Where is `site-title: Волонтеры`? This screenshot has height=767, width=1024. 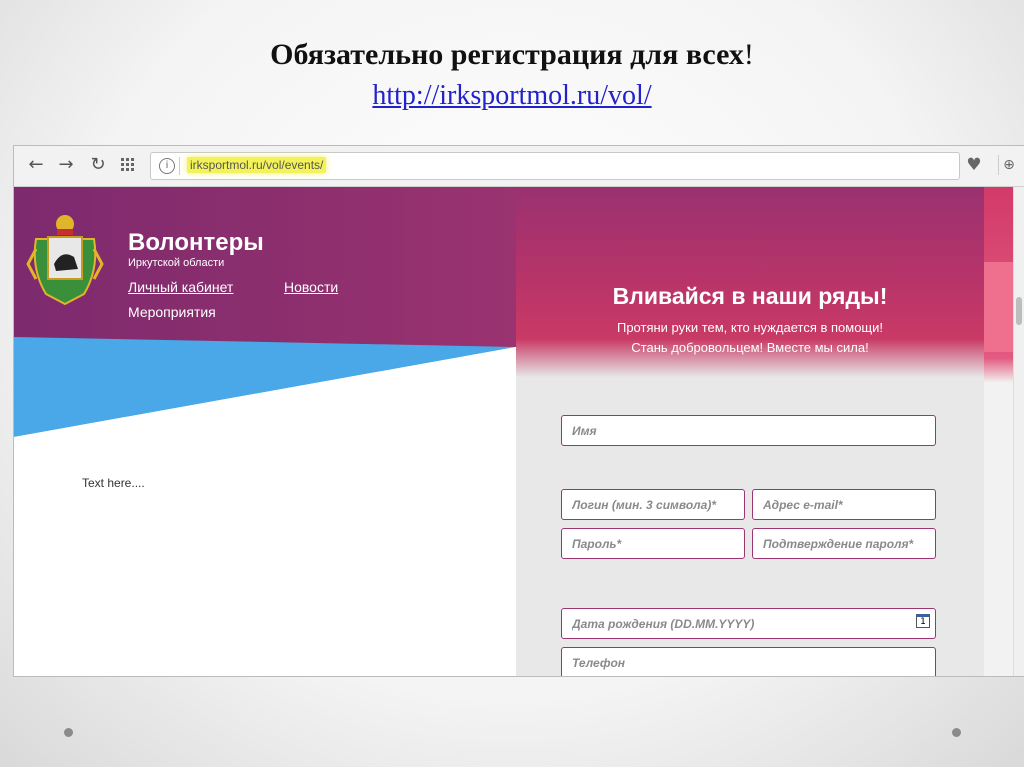 site-title: Волонтеры is located at coordinates (196, 242).